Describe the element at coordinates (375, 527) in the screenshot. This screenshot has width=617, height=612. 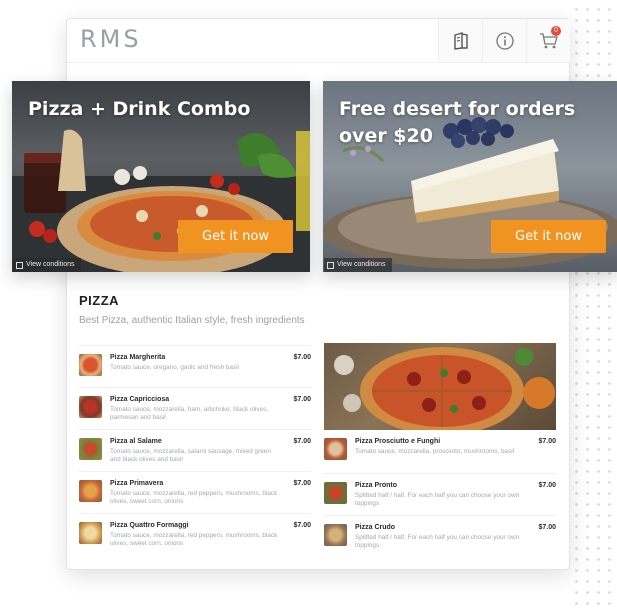
I see `item-name: Pizza Crudo` at that location.